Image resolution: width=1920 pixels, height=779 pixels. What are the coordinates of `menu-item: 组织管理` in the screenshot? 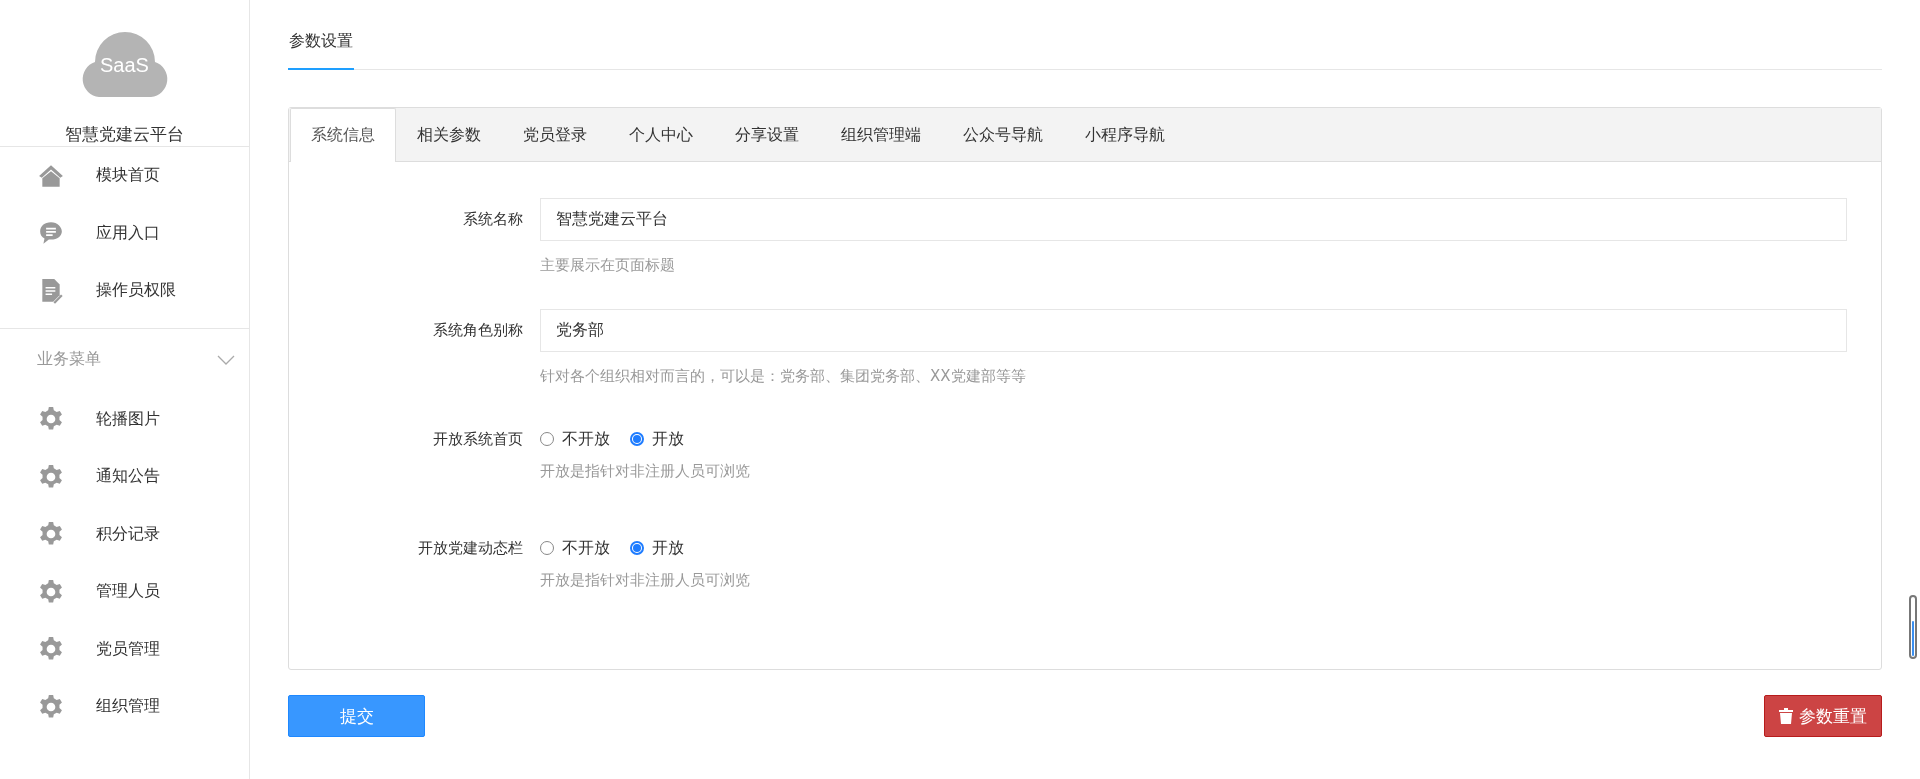 It's located at (124, 707).